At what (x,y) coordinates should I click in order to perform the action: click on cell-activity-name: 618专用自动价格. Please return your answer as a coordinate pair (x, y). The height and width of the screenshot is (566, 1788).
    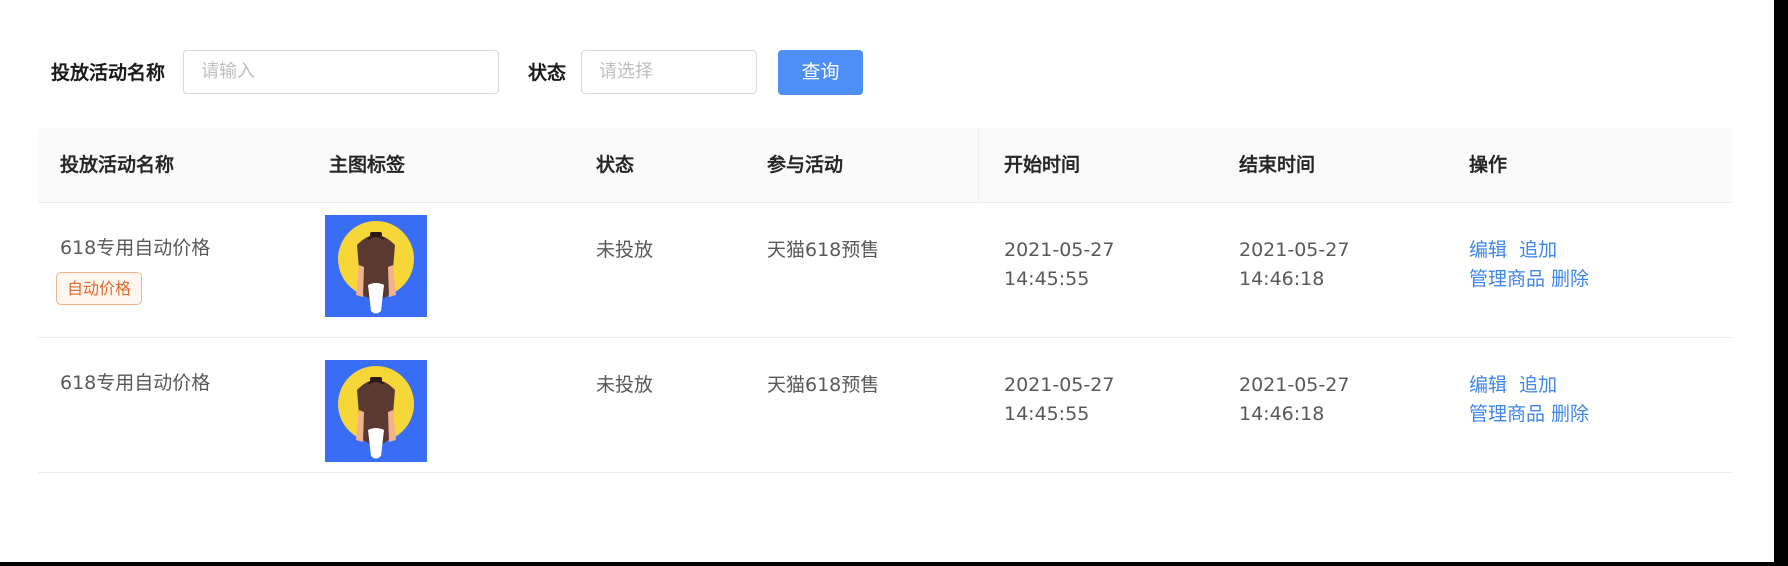
    Looking at the image, I should click on (135, 383).